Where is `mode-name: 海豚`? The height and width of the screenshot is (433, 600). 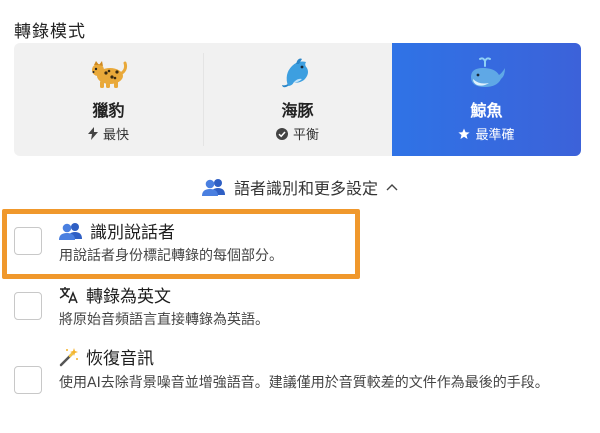
mode-name: 海豚 is located at coordinates (297, 110).